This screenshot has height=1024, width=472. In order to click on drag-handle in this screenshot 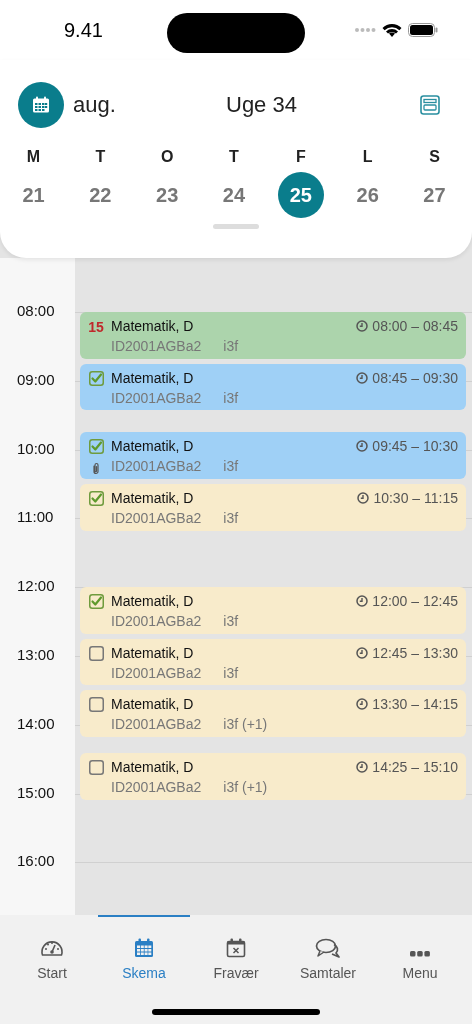, I will do `click(236, 226)`.